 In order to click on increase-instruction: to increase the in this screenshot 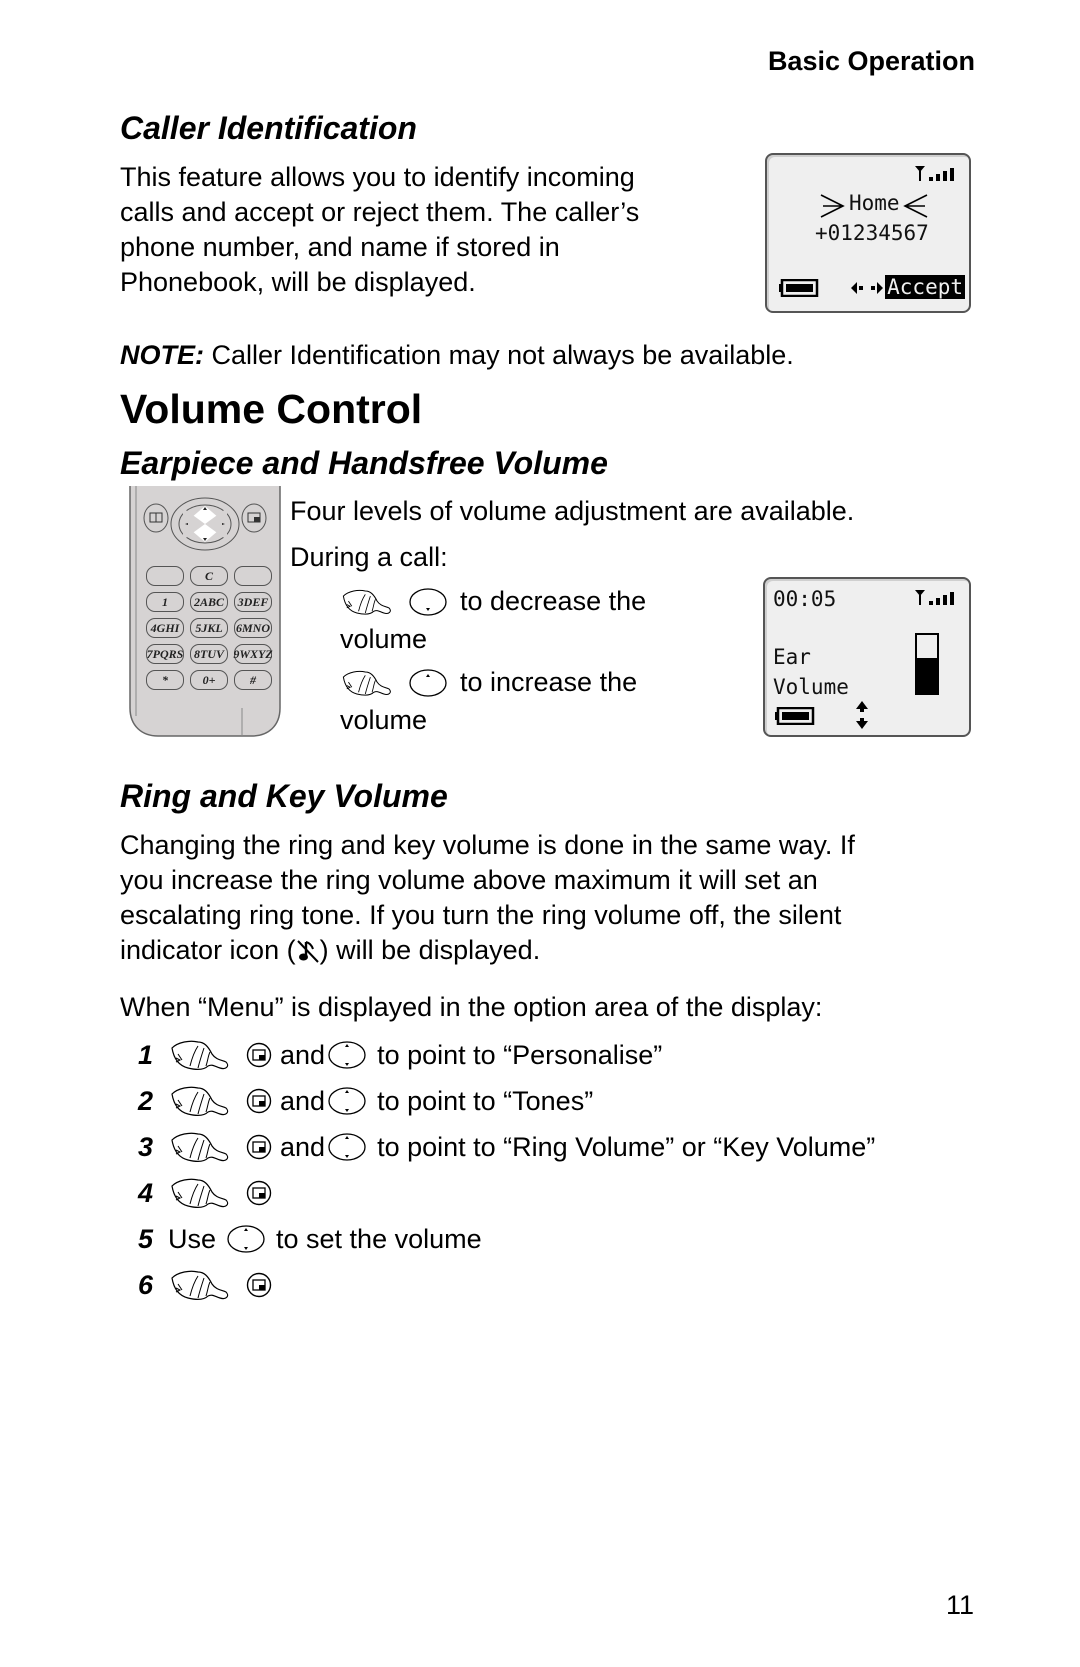, I will do `click(488, 682)`.